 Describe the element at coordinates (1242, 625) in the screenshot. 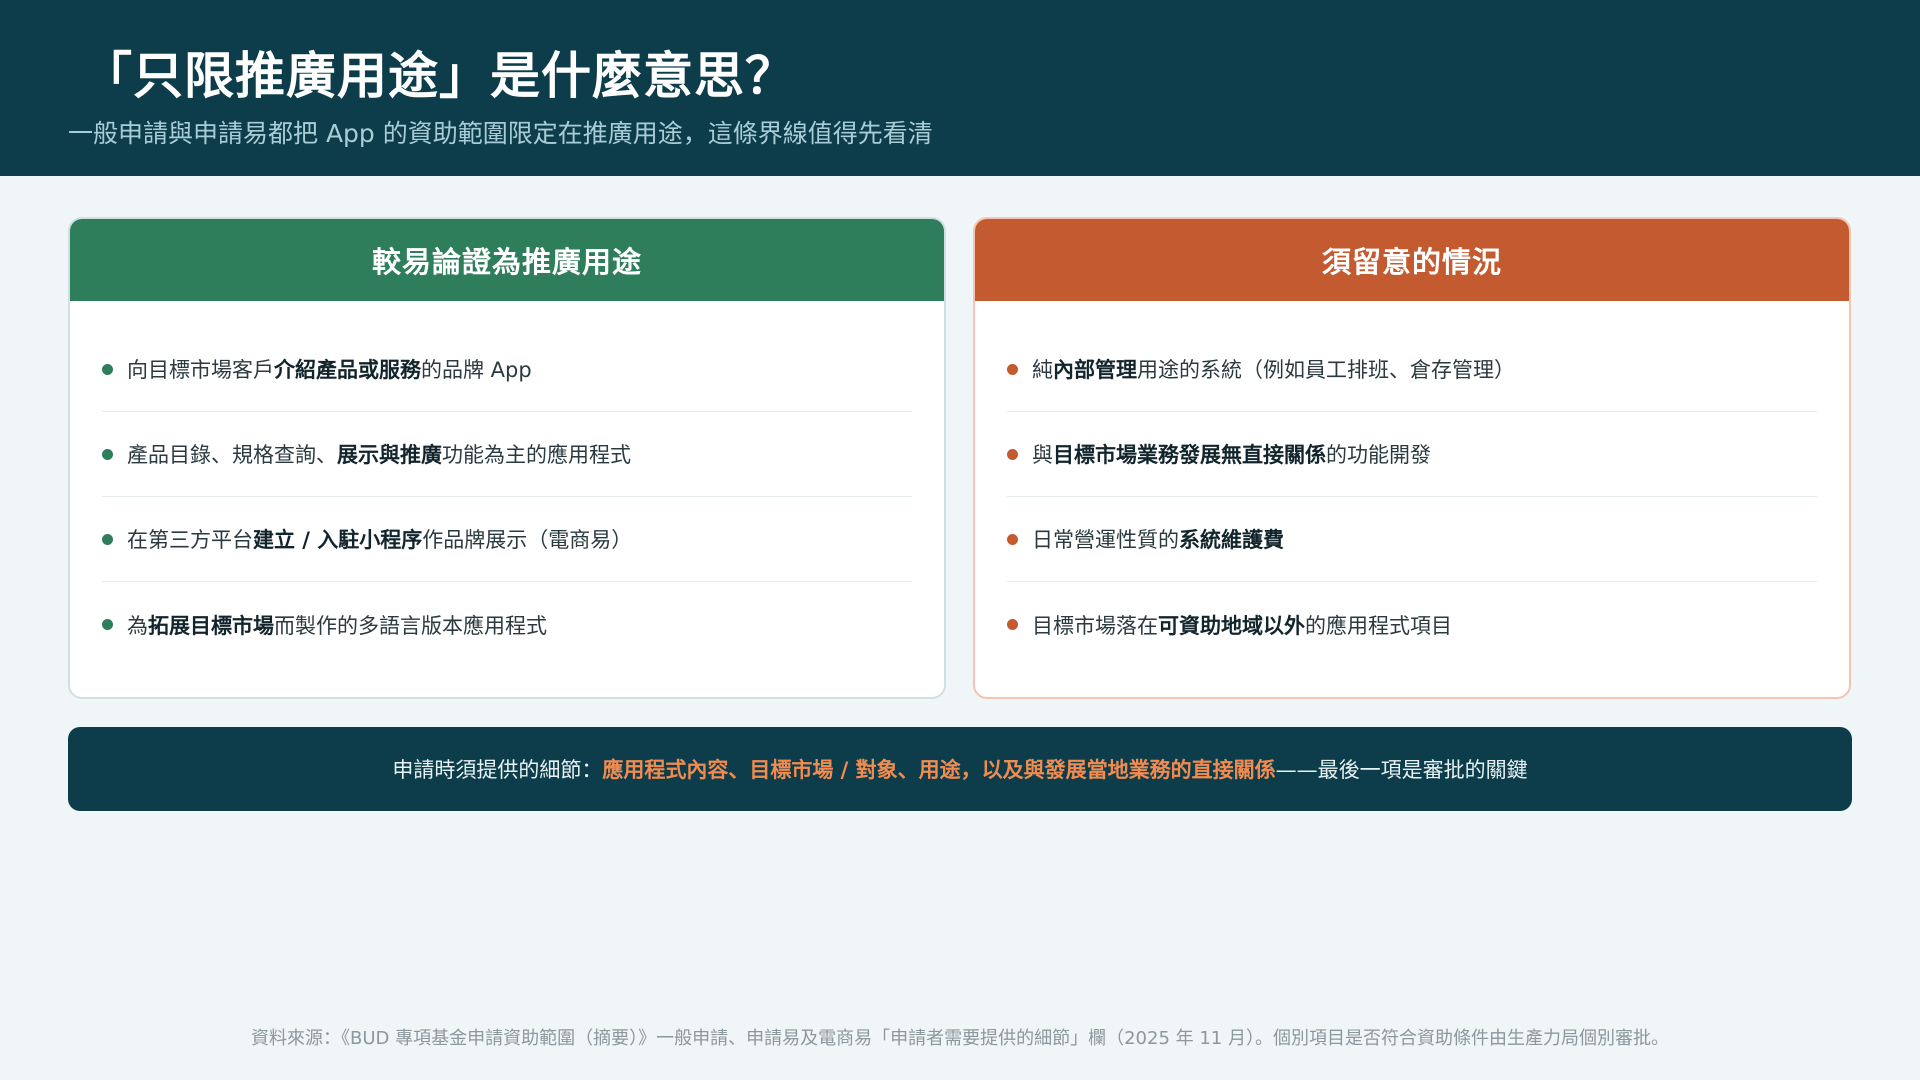

I see `item-text: 目標市場落在可資助地域以外的應用程式項目` at that location.